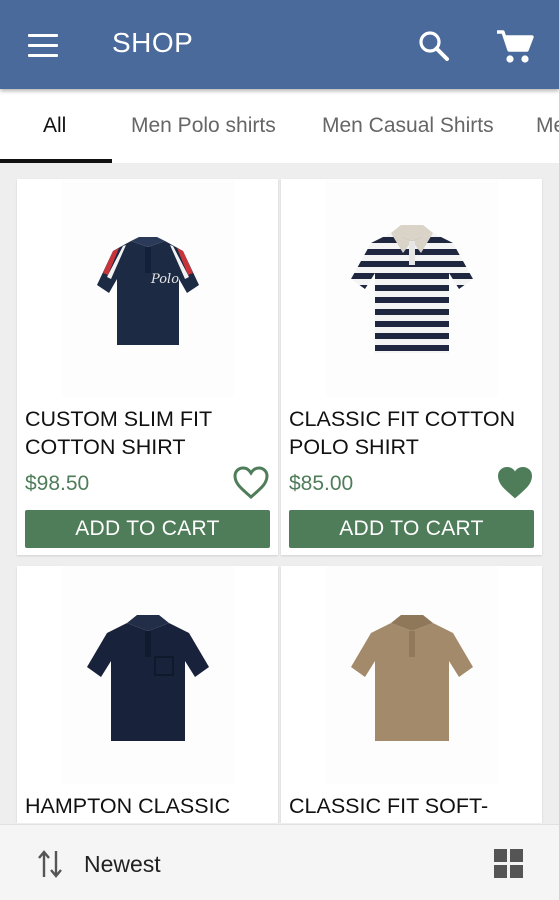  What do you see at coordinates (50, 864) in the screenshot?
I see `sort-icon` at bounding box center [50, 864].